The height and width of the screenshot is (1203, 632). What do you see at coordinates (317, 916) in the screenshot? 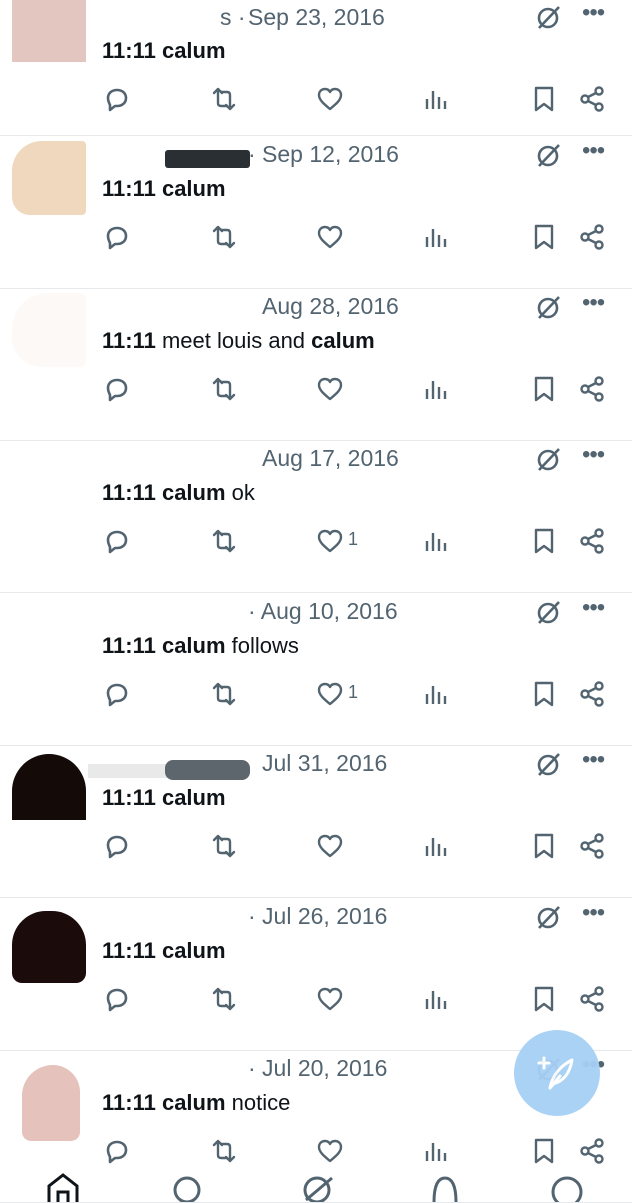
I see `tweet-date: · Jul 26, 2016` at bounding box center [317, 916].